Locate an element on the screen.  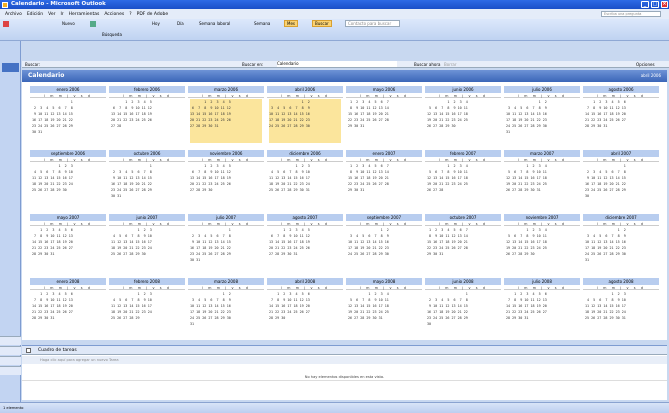
menu-item-1: Edición is located at coordinates (35, 14).